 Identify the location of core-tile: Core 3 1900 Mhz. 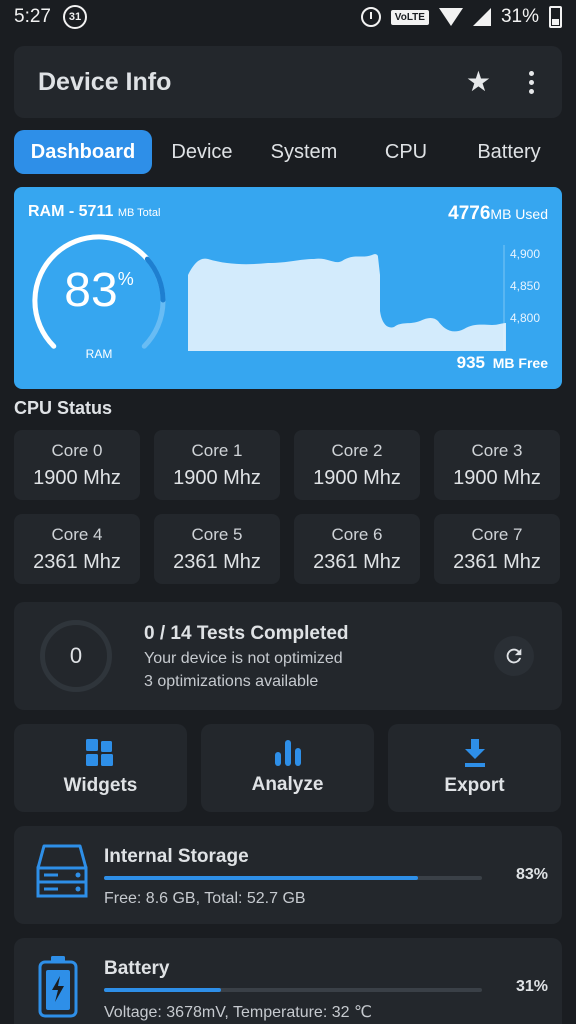
(497, 465).